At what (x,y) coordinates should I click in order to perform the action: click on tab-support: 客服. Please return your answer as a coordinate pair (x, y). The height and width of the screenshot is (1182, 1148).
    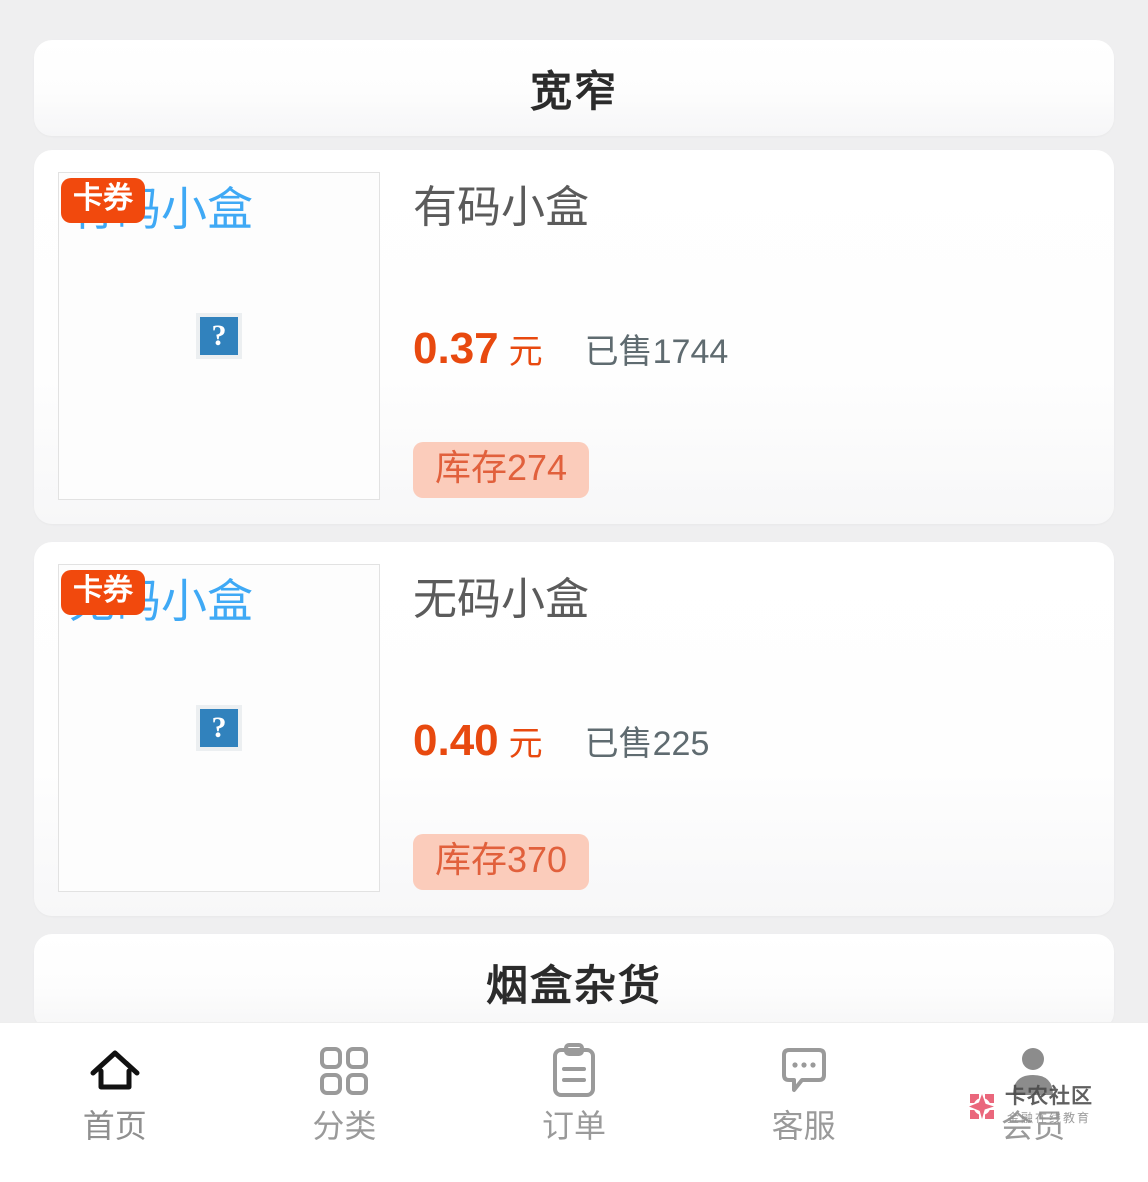
    Looking at the image, I should click on (804, 1083).